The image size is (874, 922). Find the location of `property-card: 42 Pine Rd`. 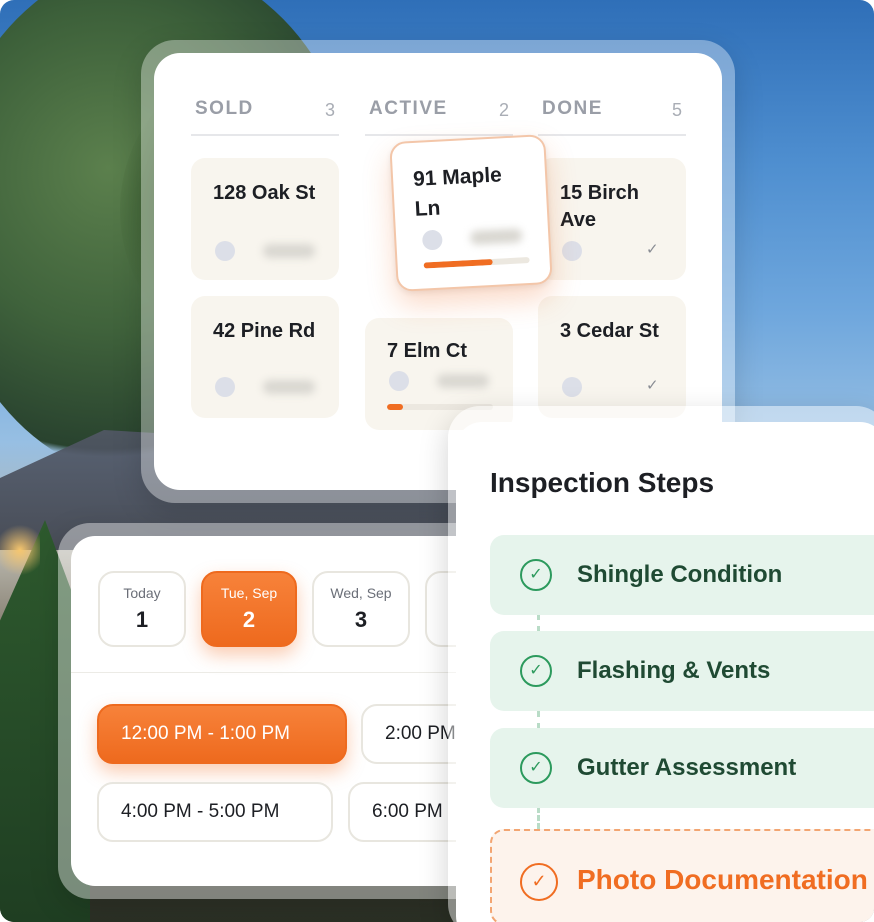

property-card: 42 Pine Rd is located at coordinates (265, 357).